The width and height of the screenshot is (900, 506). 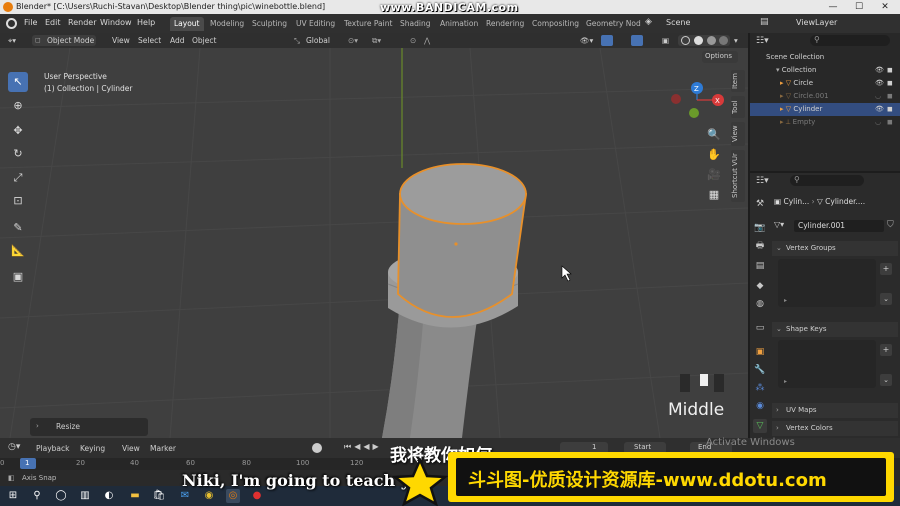 What do you see at coordinates (85, 496) in the screenshot?
I see `widgets-icon: ▥` at bounding box center [85, 496].